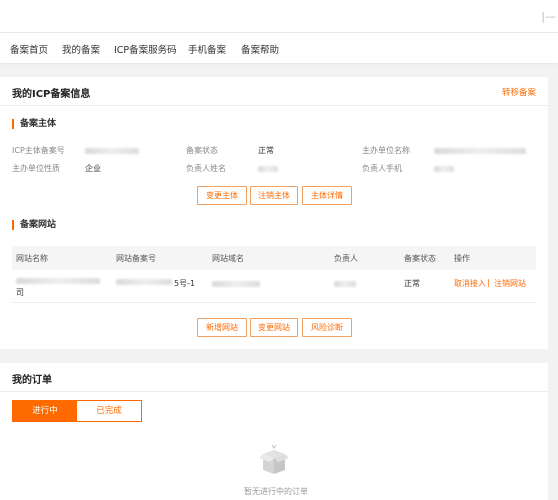  What do you see at coordinates (145, 49) in the screenshot?
I see `nav-item-icp-service-code: ICP备案服务码` at bounding box center [145, 49].